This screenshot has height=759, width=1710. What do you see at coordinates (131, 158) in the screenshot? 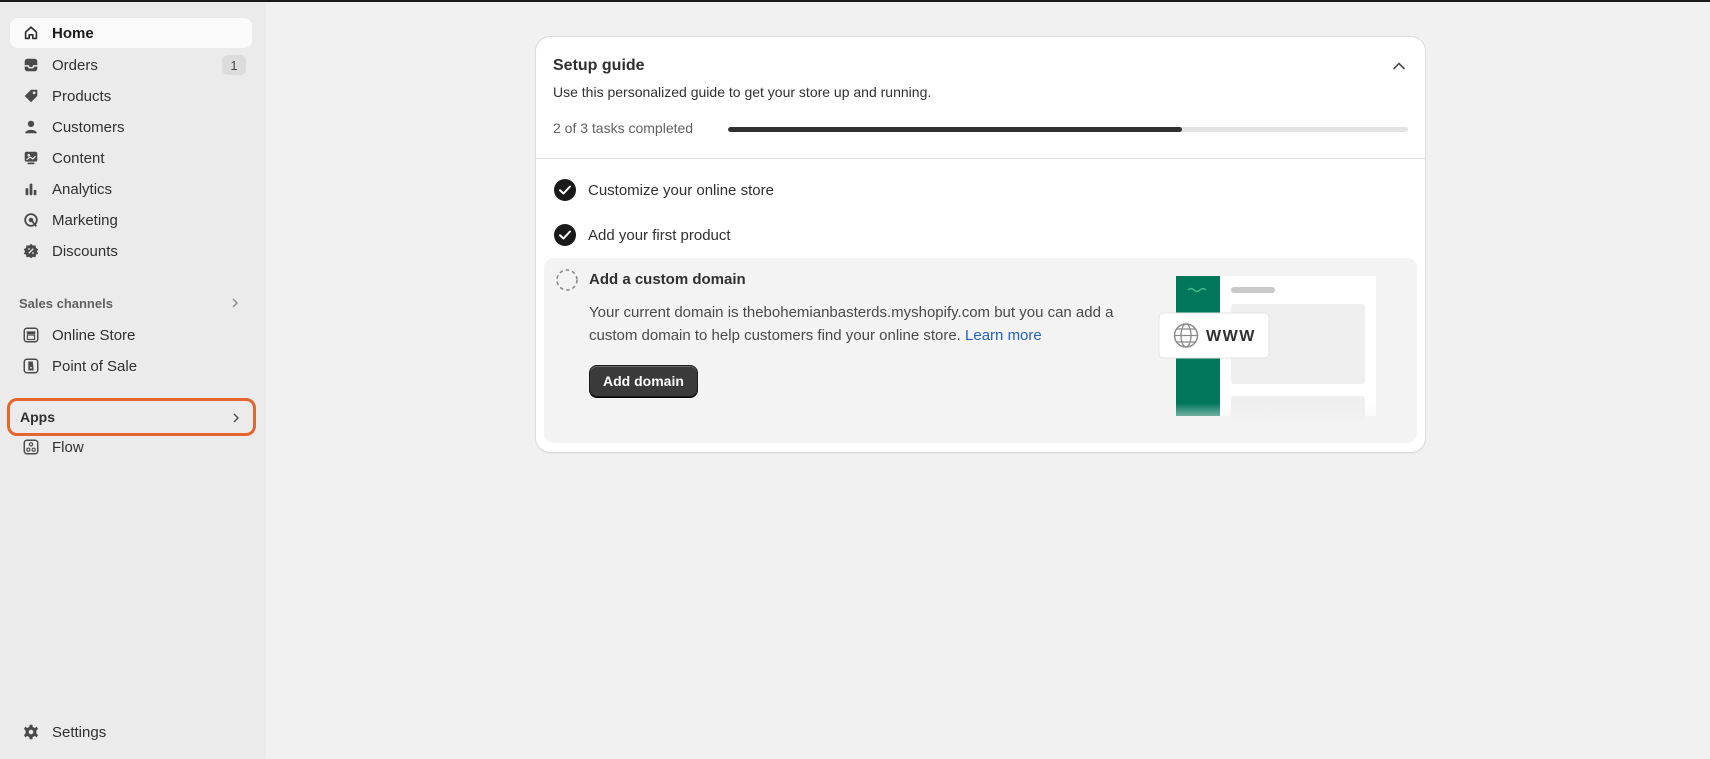
I see `sidebar-item-content: Content` at bounding box center [131, 158].